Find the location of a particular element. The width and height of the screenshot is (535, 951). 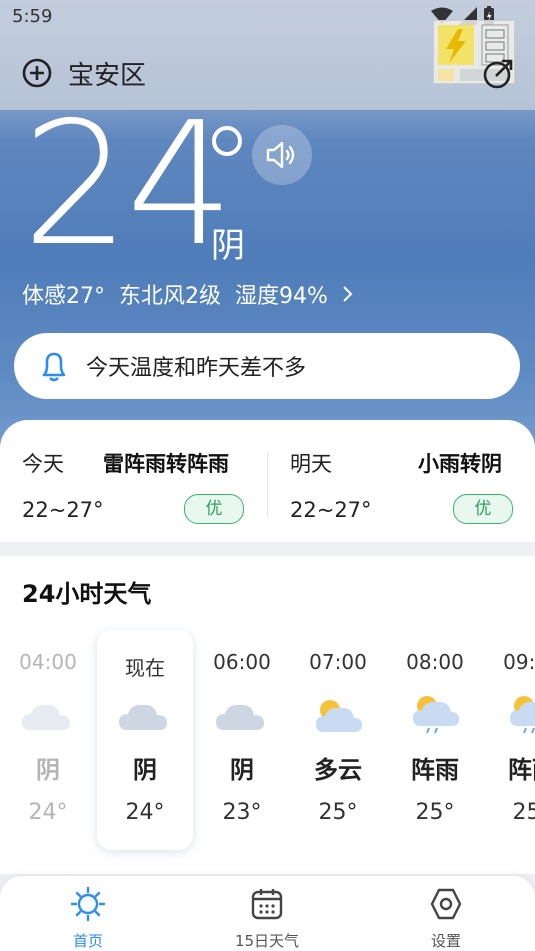

forecast-condition: 雷阵雨转阵雨 is located at coordinates (166, 464).